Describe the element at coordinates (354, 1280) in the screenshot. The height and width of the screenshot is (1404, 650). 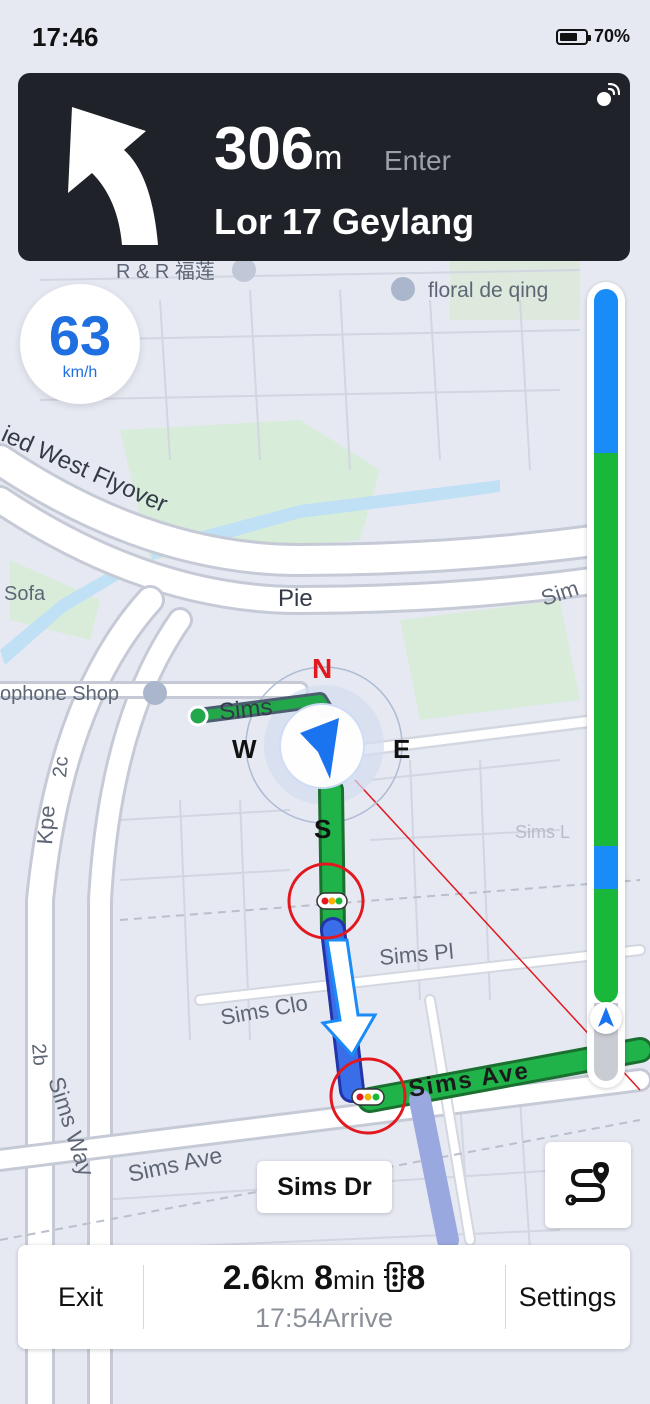
I see `remaining-time-unit: min` at that location.